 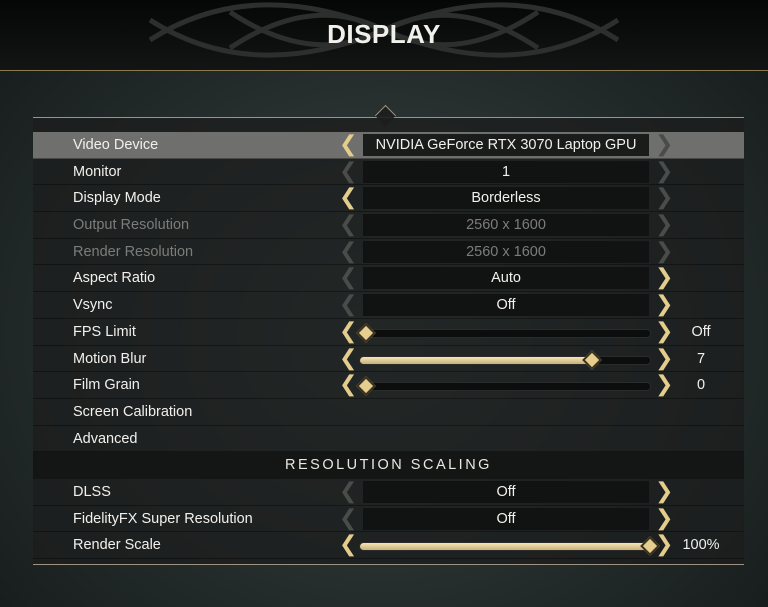 I want to click on setting-label: DLSS, so click(x=92, y=491).